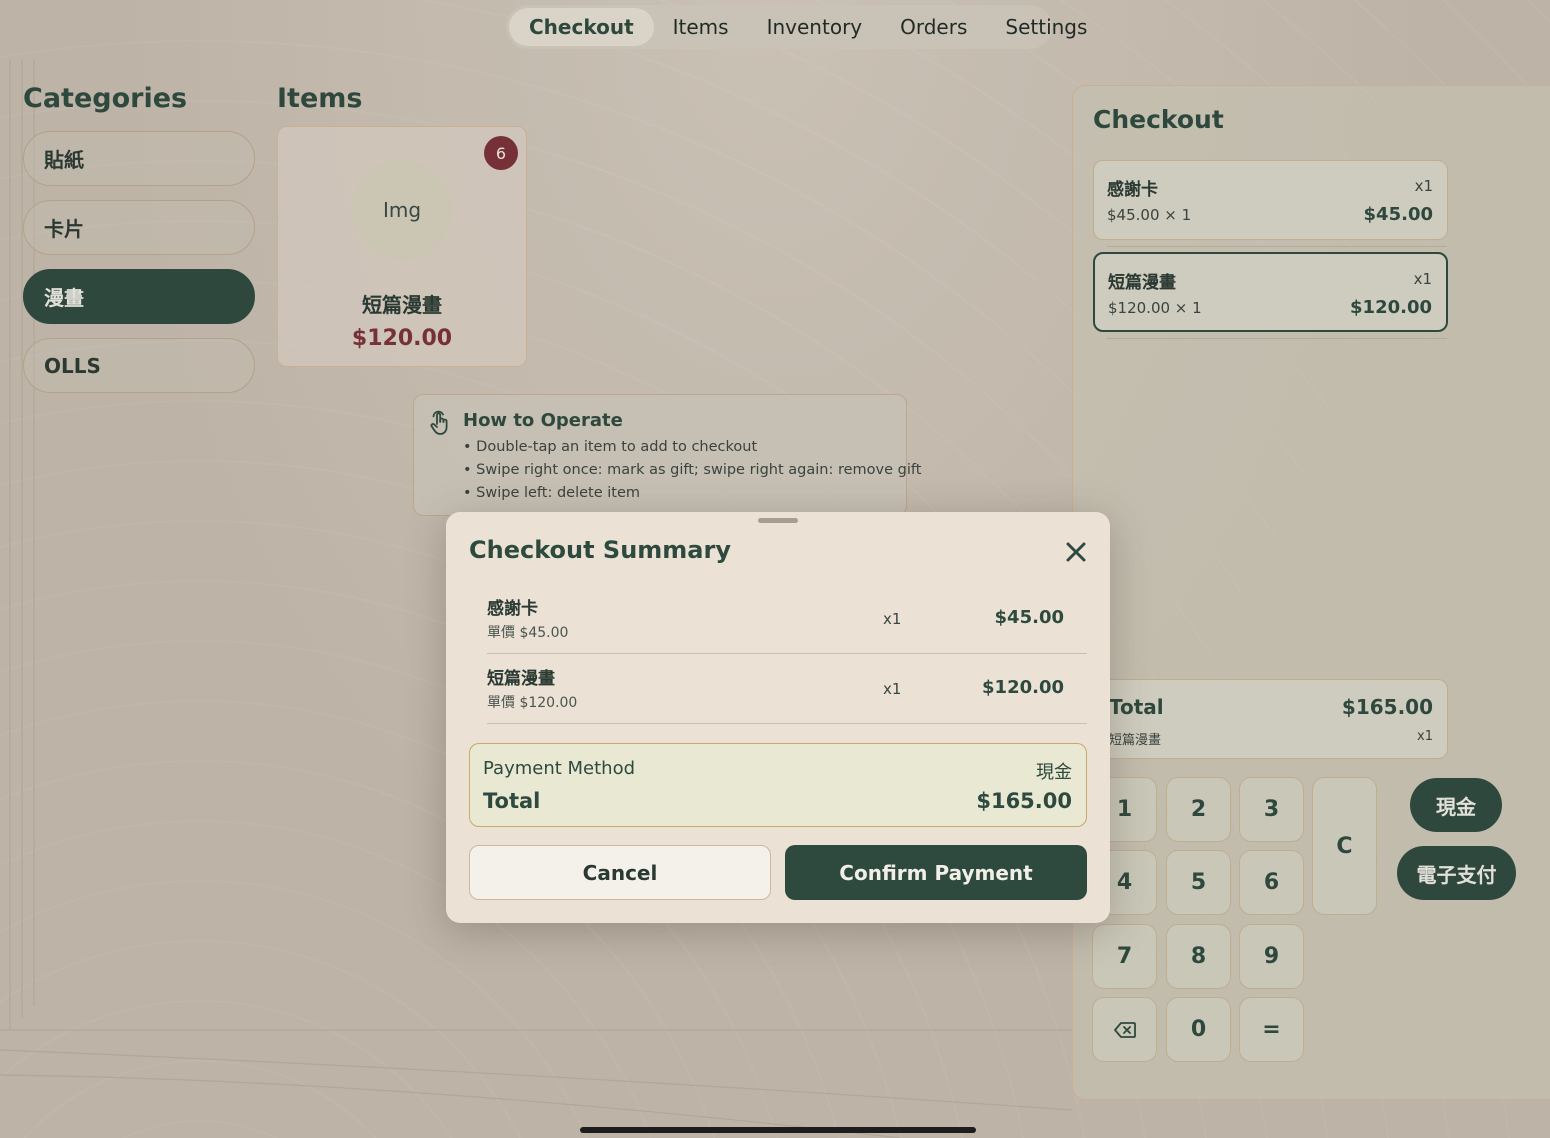 The height and width of the screenshot is (1138, 1550). Describe the element at coordinates (1425, 736) in the screenshot. I see `total-subqty: x1` at that location.